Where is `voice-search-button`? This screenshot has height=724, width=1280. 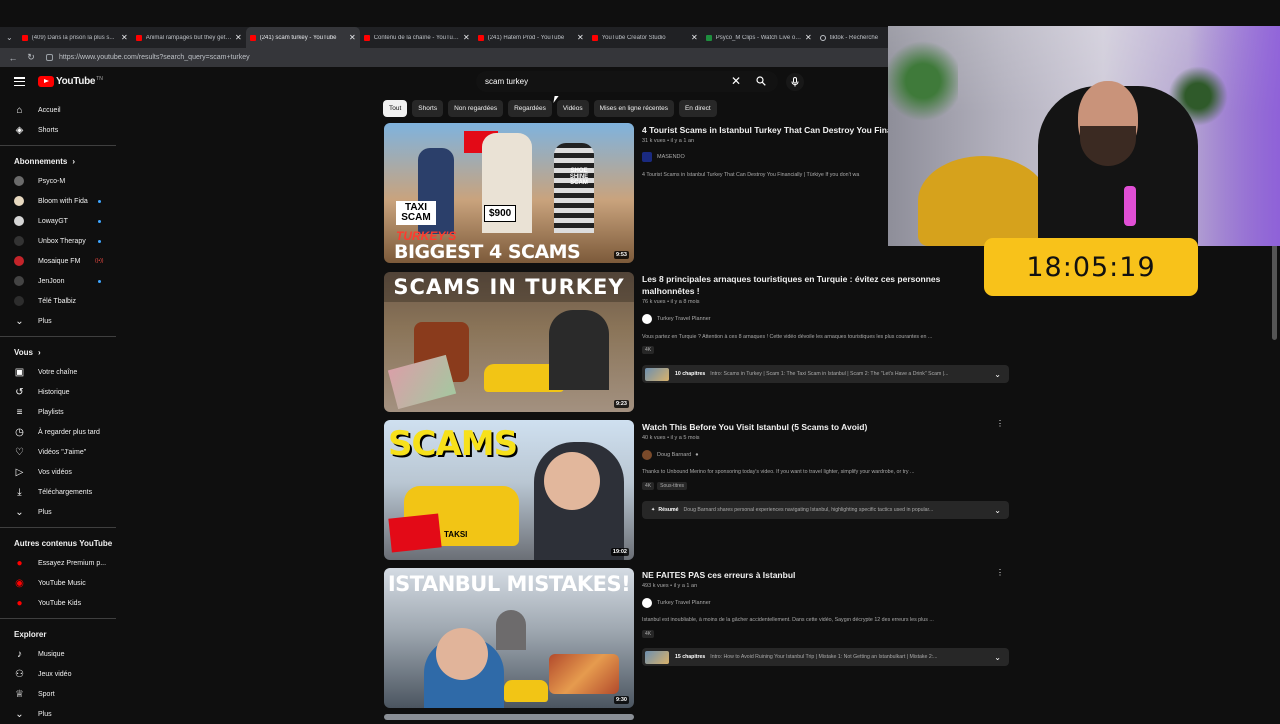 voice-search-button is located at coordinates (795, 82).